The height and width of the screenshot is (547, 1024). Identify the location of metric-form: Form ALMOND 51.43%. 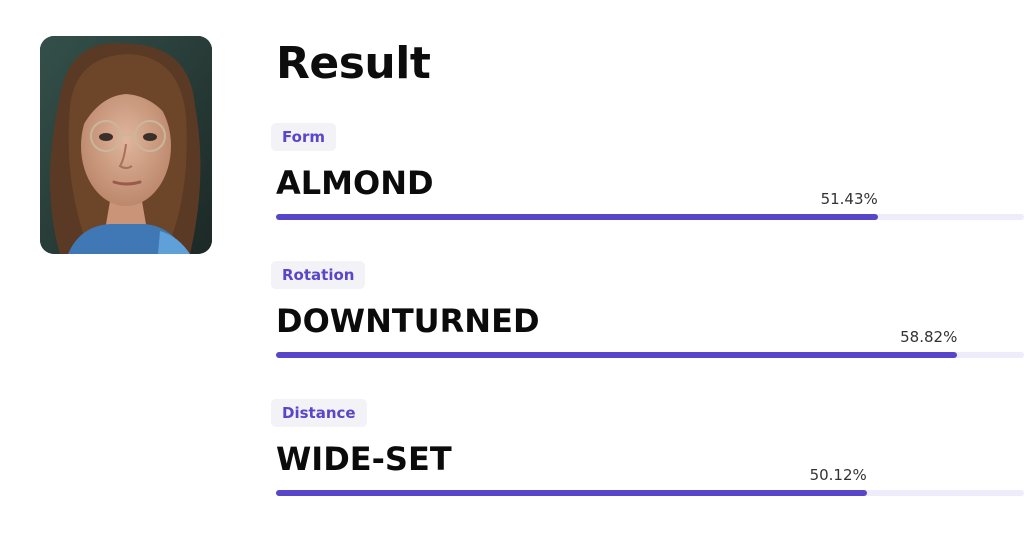
(647, 173).